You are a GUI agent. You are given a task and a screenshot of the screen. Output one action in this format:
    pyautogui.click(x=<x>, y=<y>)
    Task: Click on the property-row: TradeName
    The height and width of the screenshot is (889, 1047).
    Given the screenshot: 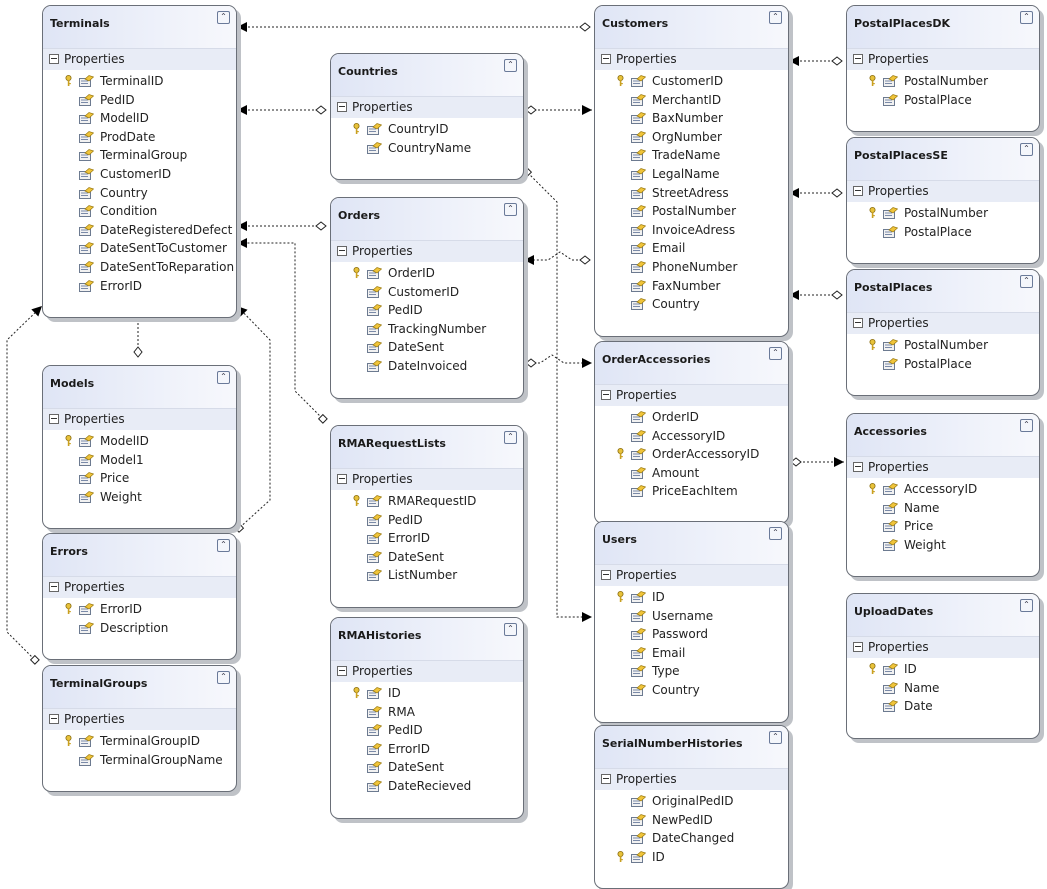 What is the action you would take?
    pyautogui.click(x=691, y=156)
    